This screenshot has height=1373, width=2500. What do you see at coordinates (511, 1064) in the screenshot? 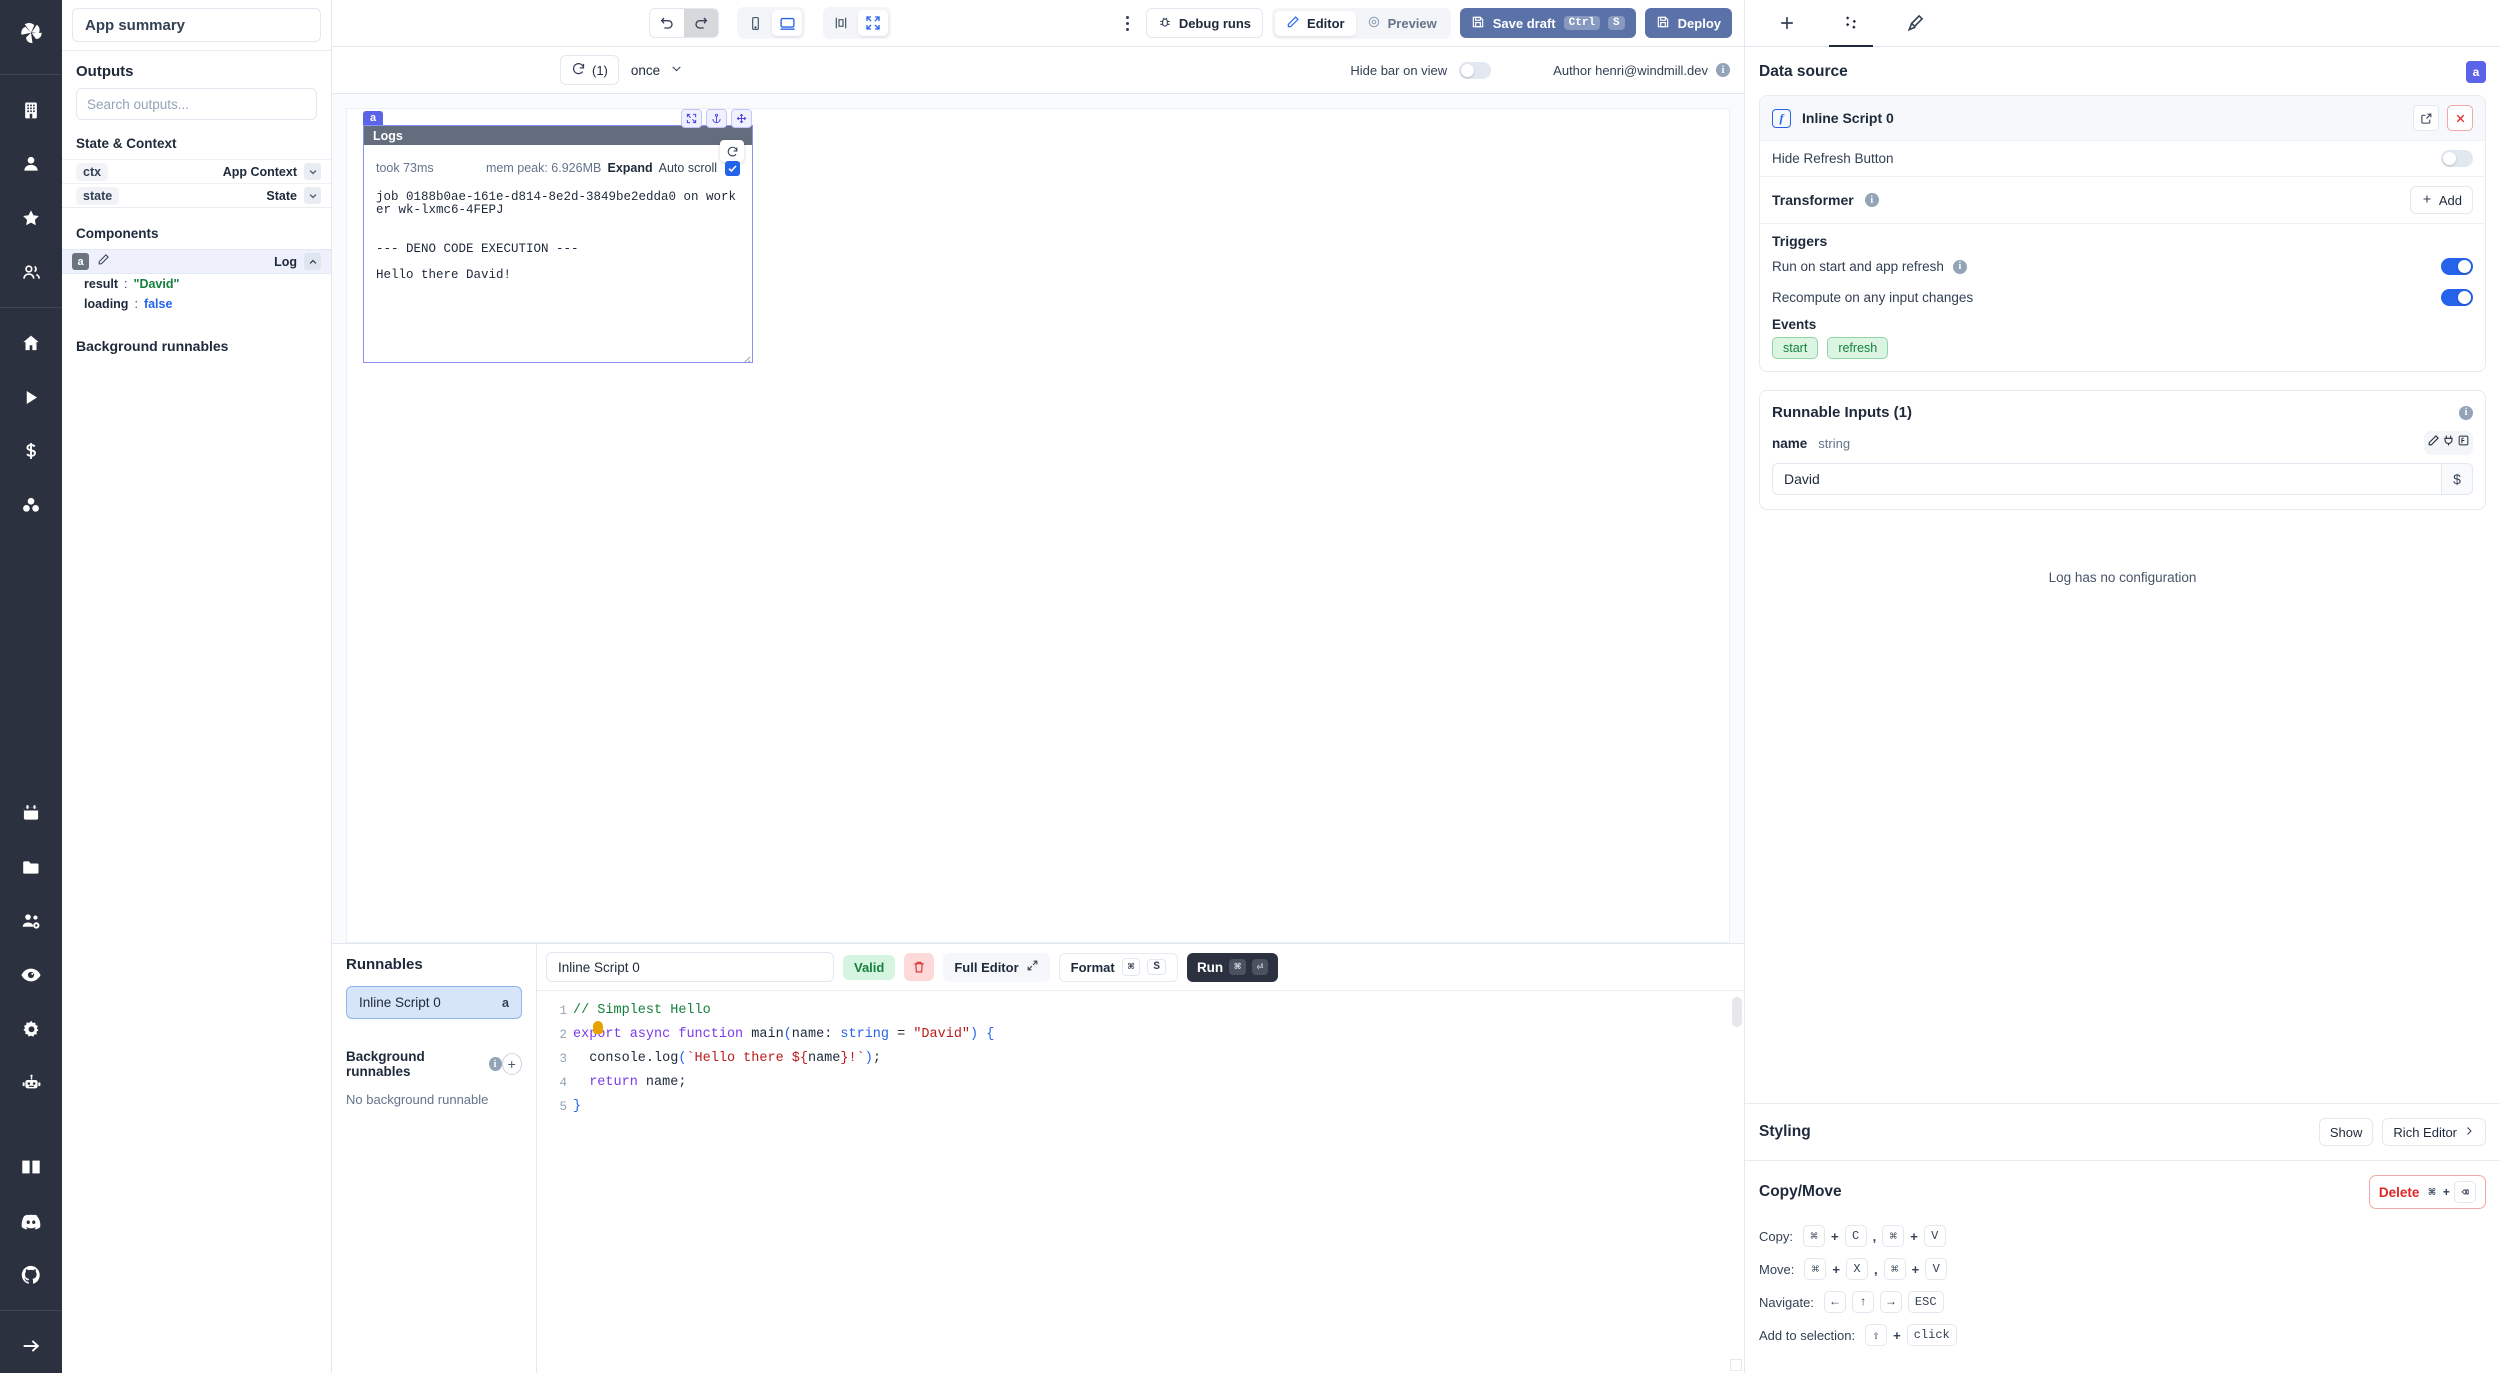
I see `add-background-runnable-button: +` at bounding box center [511, 1064].